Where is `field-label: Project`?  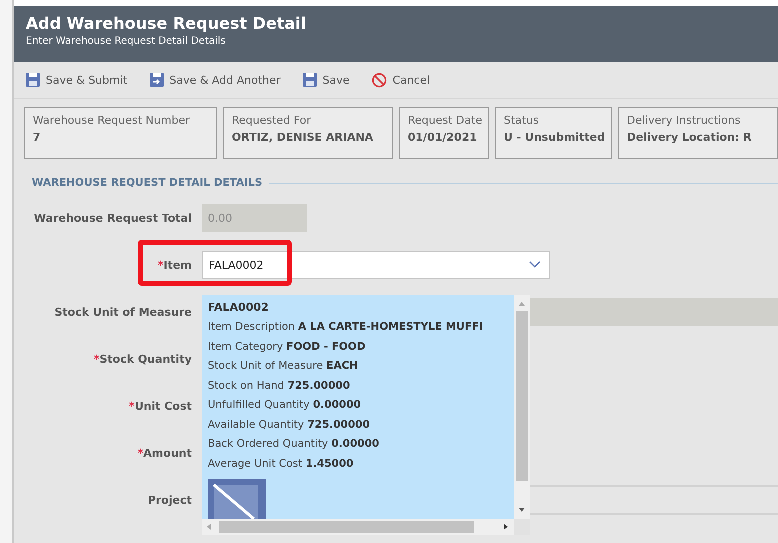
field-label: Project is located at coordinates (169, 500).